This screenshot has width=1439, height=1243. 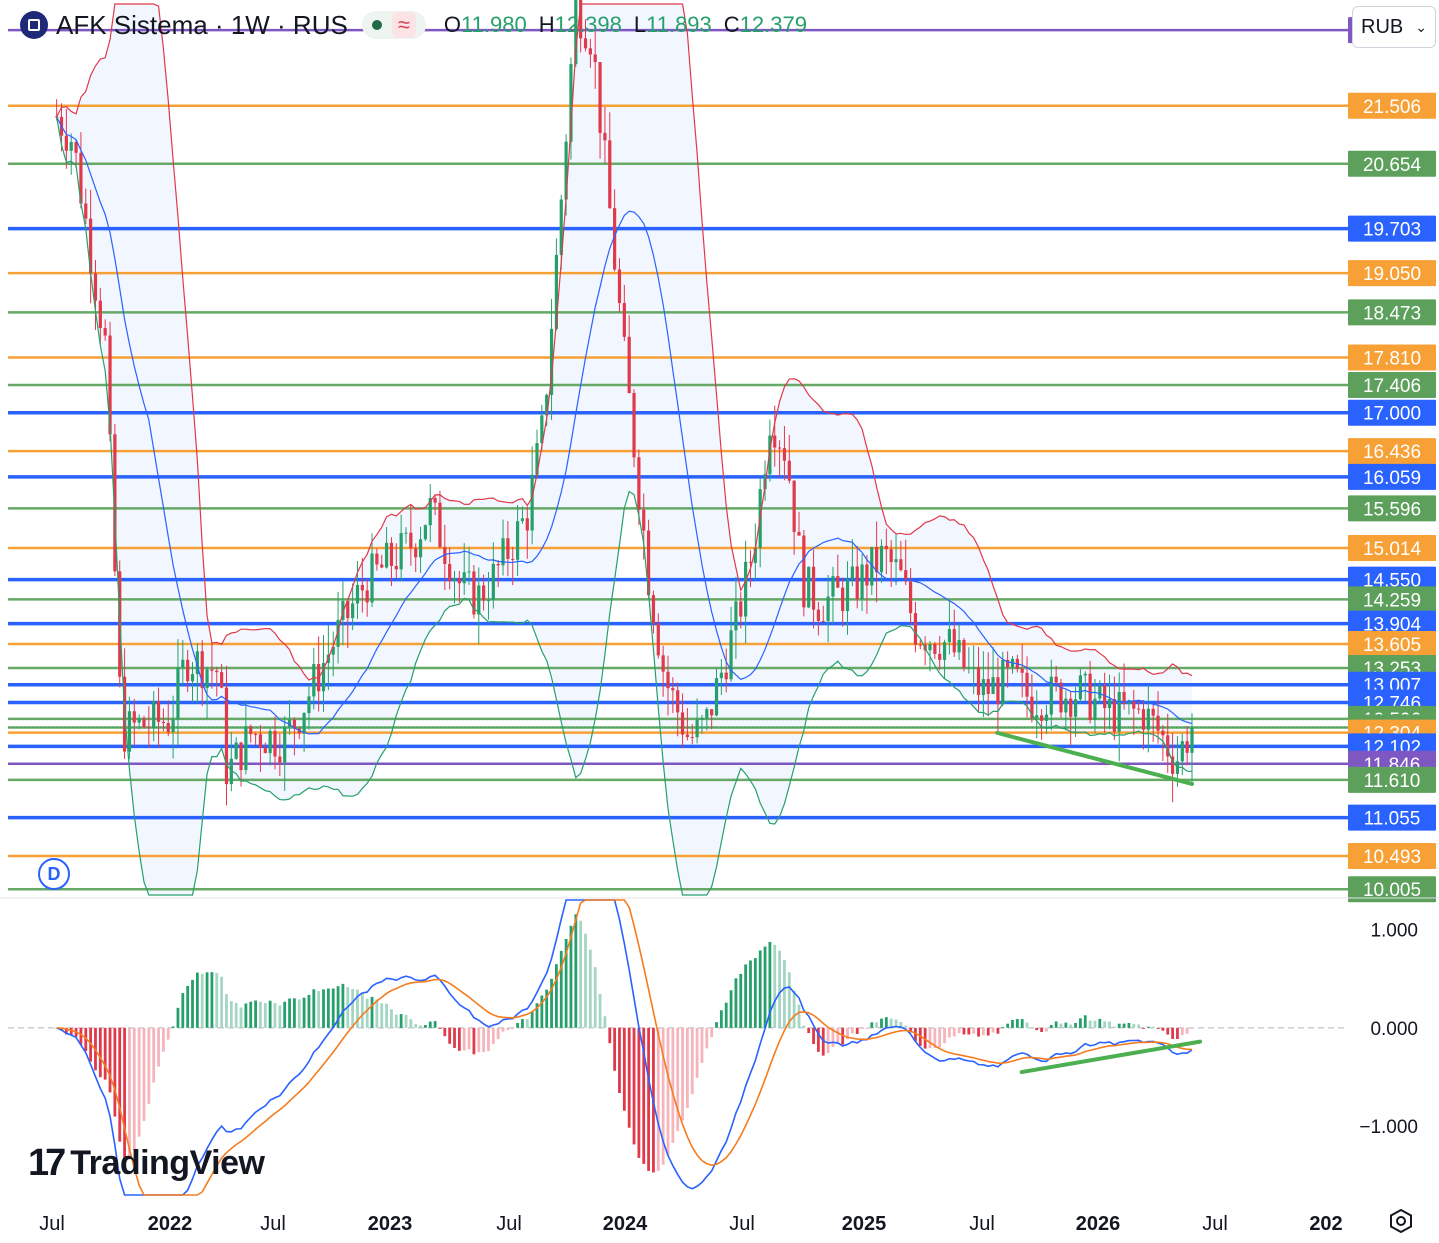 What do you see at coordinates (1401, 1221) in the screenshot?
I see `gear-icon` at bounding box center [1401, 1221].